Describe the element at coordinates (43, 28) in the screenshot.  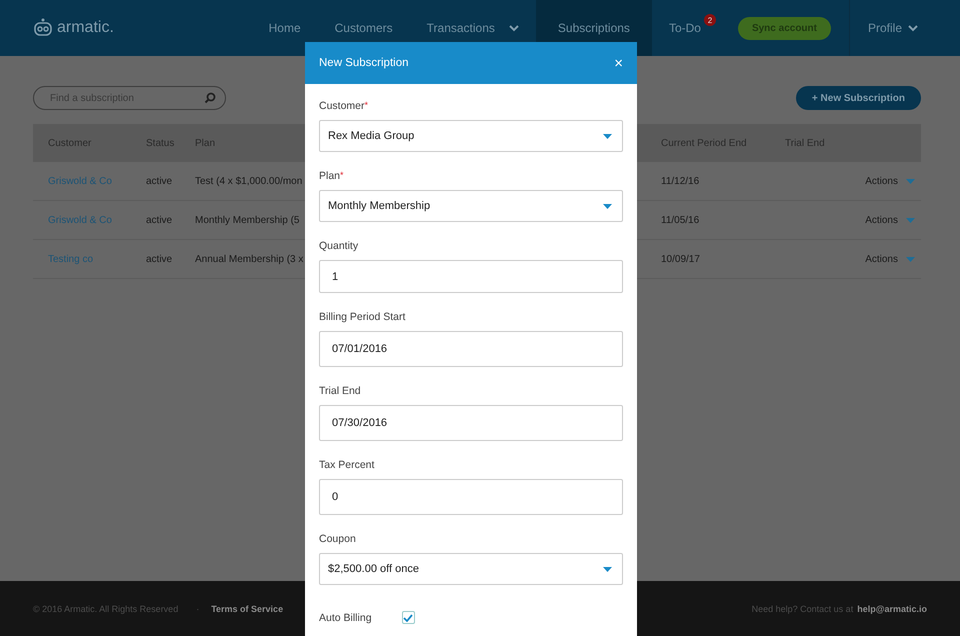
I see `robot-icon` at that location.